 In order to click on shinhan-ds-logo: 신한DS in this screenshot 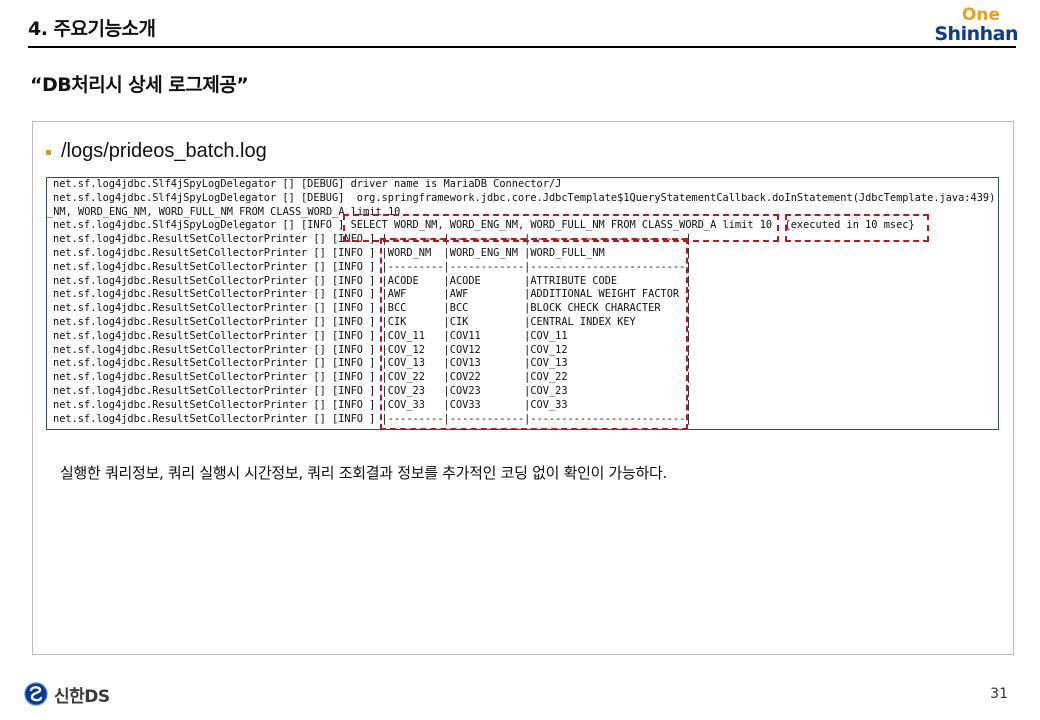, I will do `click(67, 694)`.